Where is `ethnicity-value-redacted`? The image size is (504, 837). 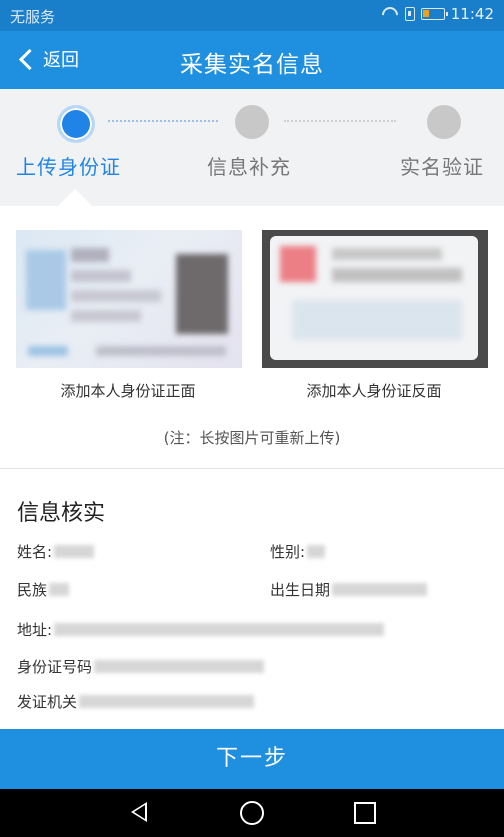 ethnicity-value-redacted is located at coordinates (59, 589).